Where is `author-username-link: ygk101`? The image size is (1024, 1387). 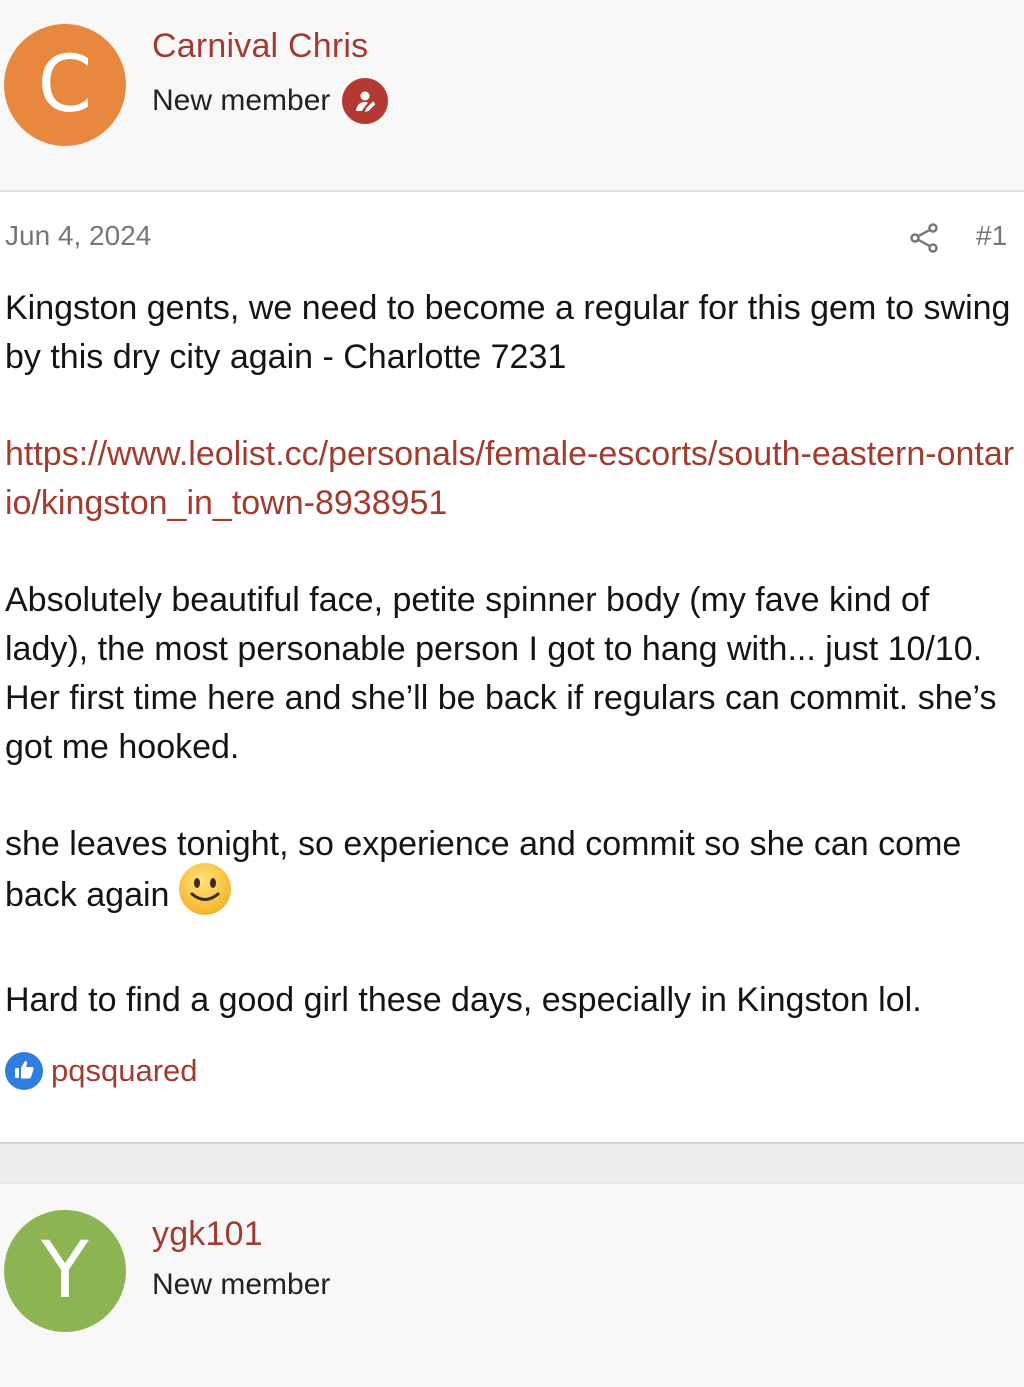
author-username-link: ygk101 is located at coordinates (207, 1234).